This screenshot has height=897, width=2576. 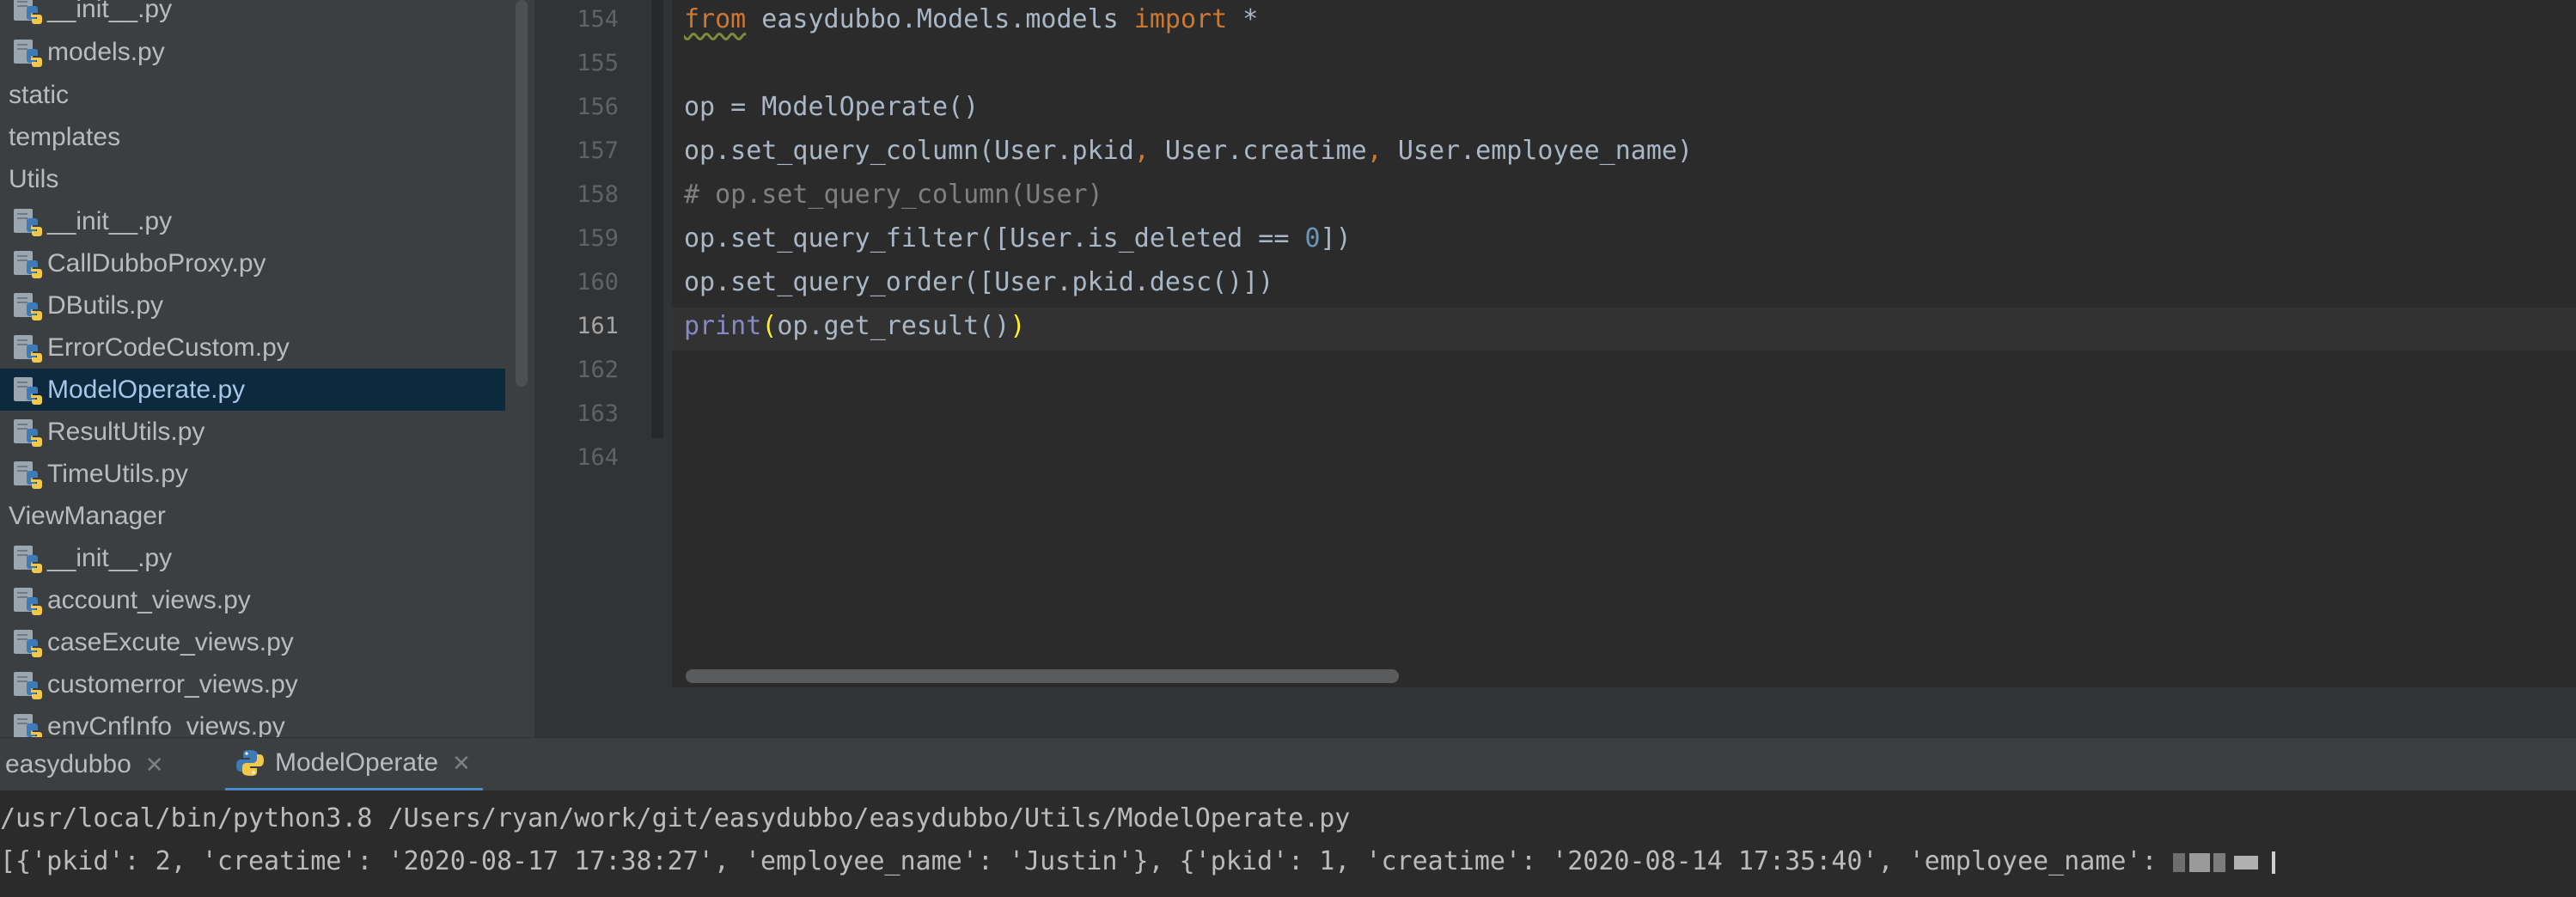 I want to click on code-line-160: op.set_query_order([User.pkid.desc()]), so click(x=979, y=282).